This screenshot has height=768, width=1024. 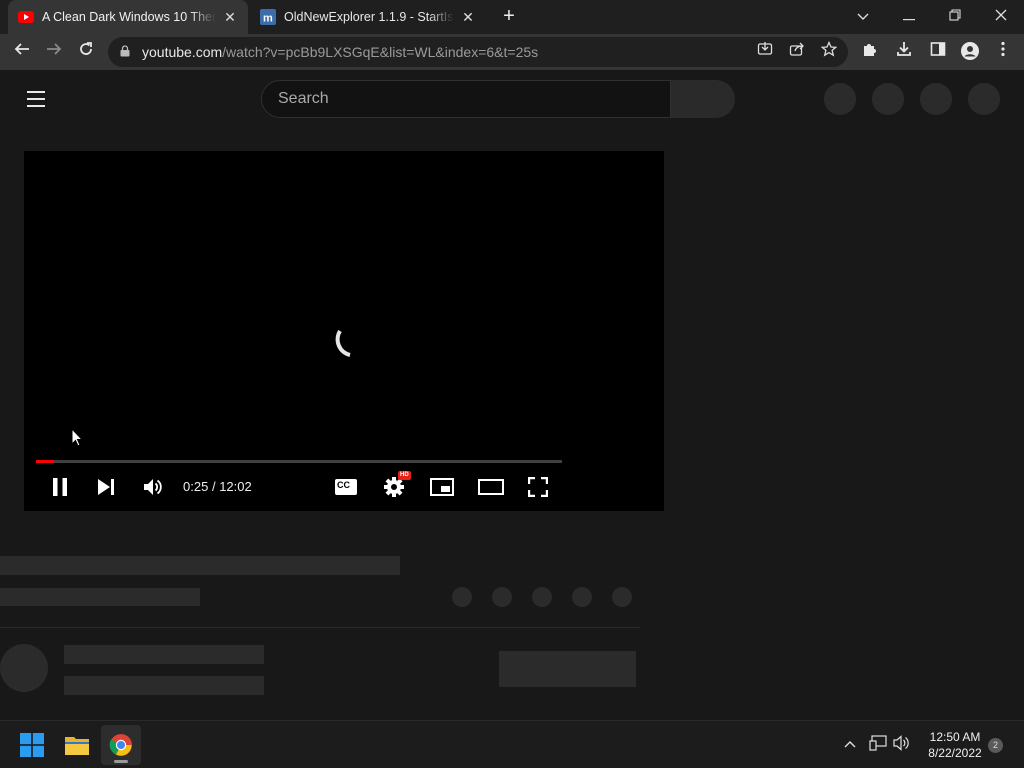 I want to click on settings-gear-icon: HD, so click(x=396, y=485).